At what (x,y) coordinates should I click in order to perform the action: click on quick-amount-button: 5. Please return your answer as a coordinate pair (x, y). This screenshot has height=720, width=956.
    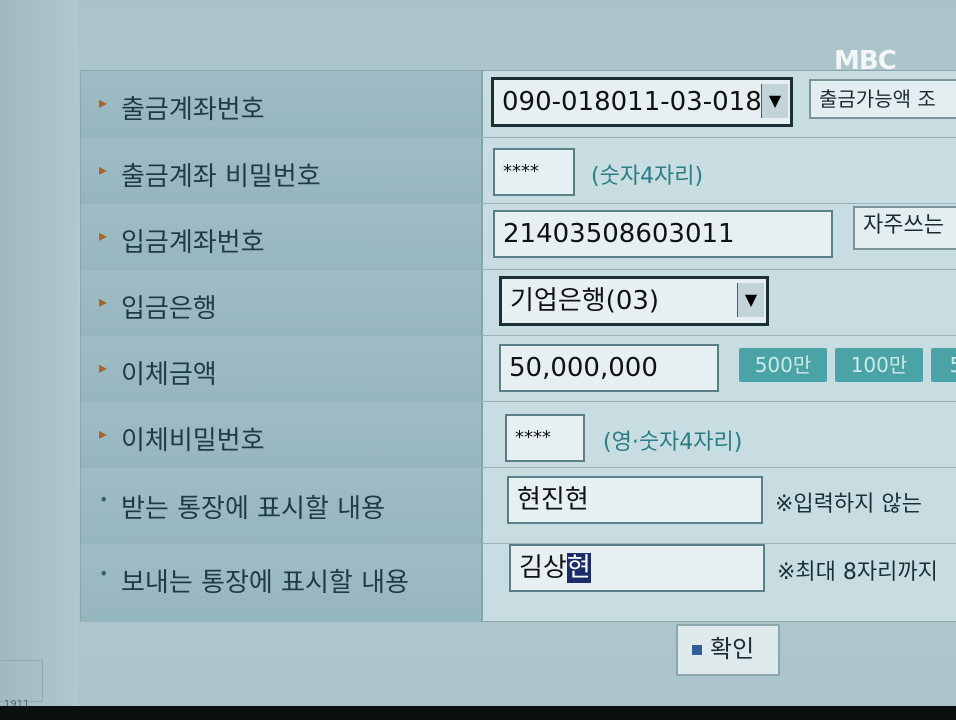
    Looking at the image, I should click on (943, 365).